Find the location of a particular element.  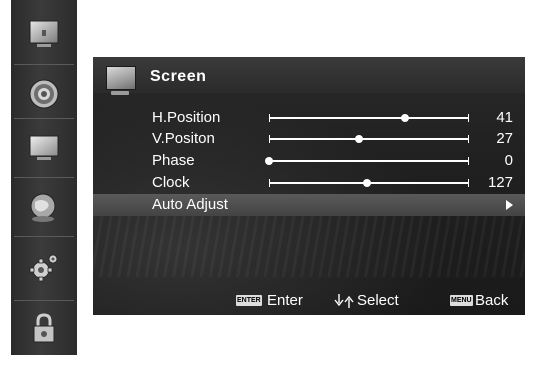

row-label: Clock is located at coordinates (171, 182).